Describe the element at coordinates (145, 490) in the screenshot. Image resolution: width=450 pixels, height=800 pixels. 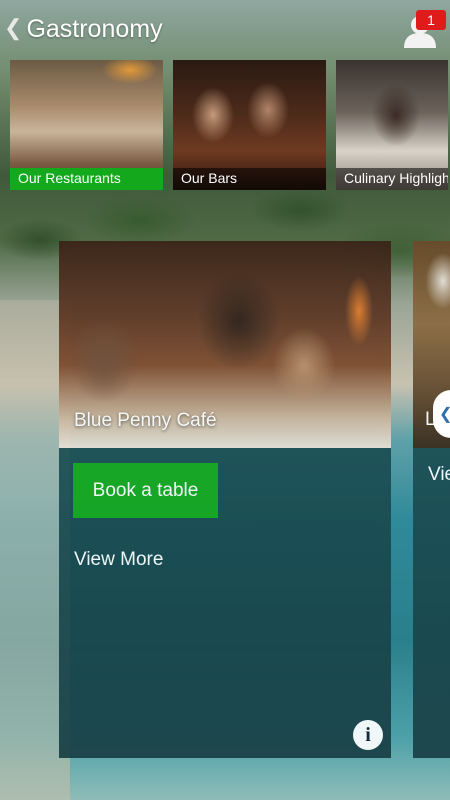
I see `book-table-button: Book a table` at that location.